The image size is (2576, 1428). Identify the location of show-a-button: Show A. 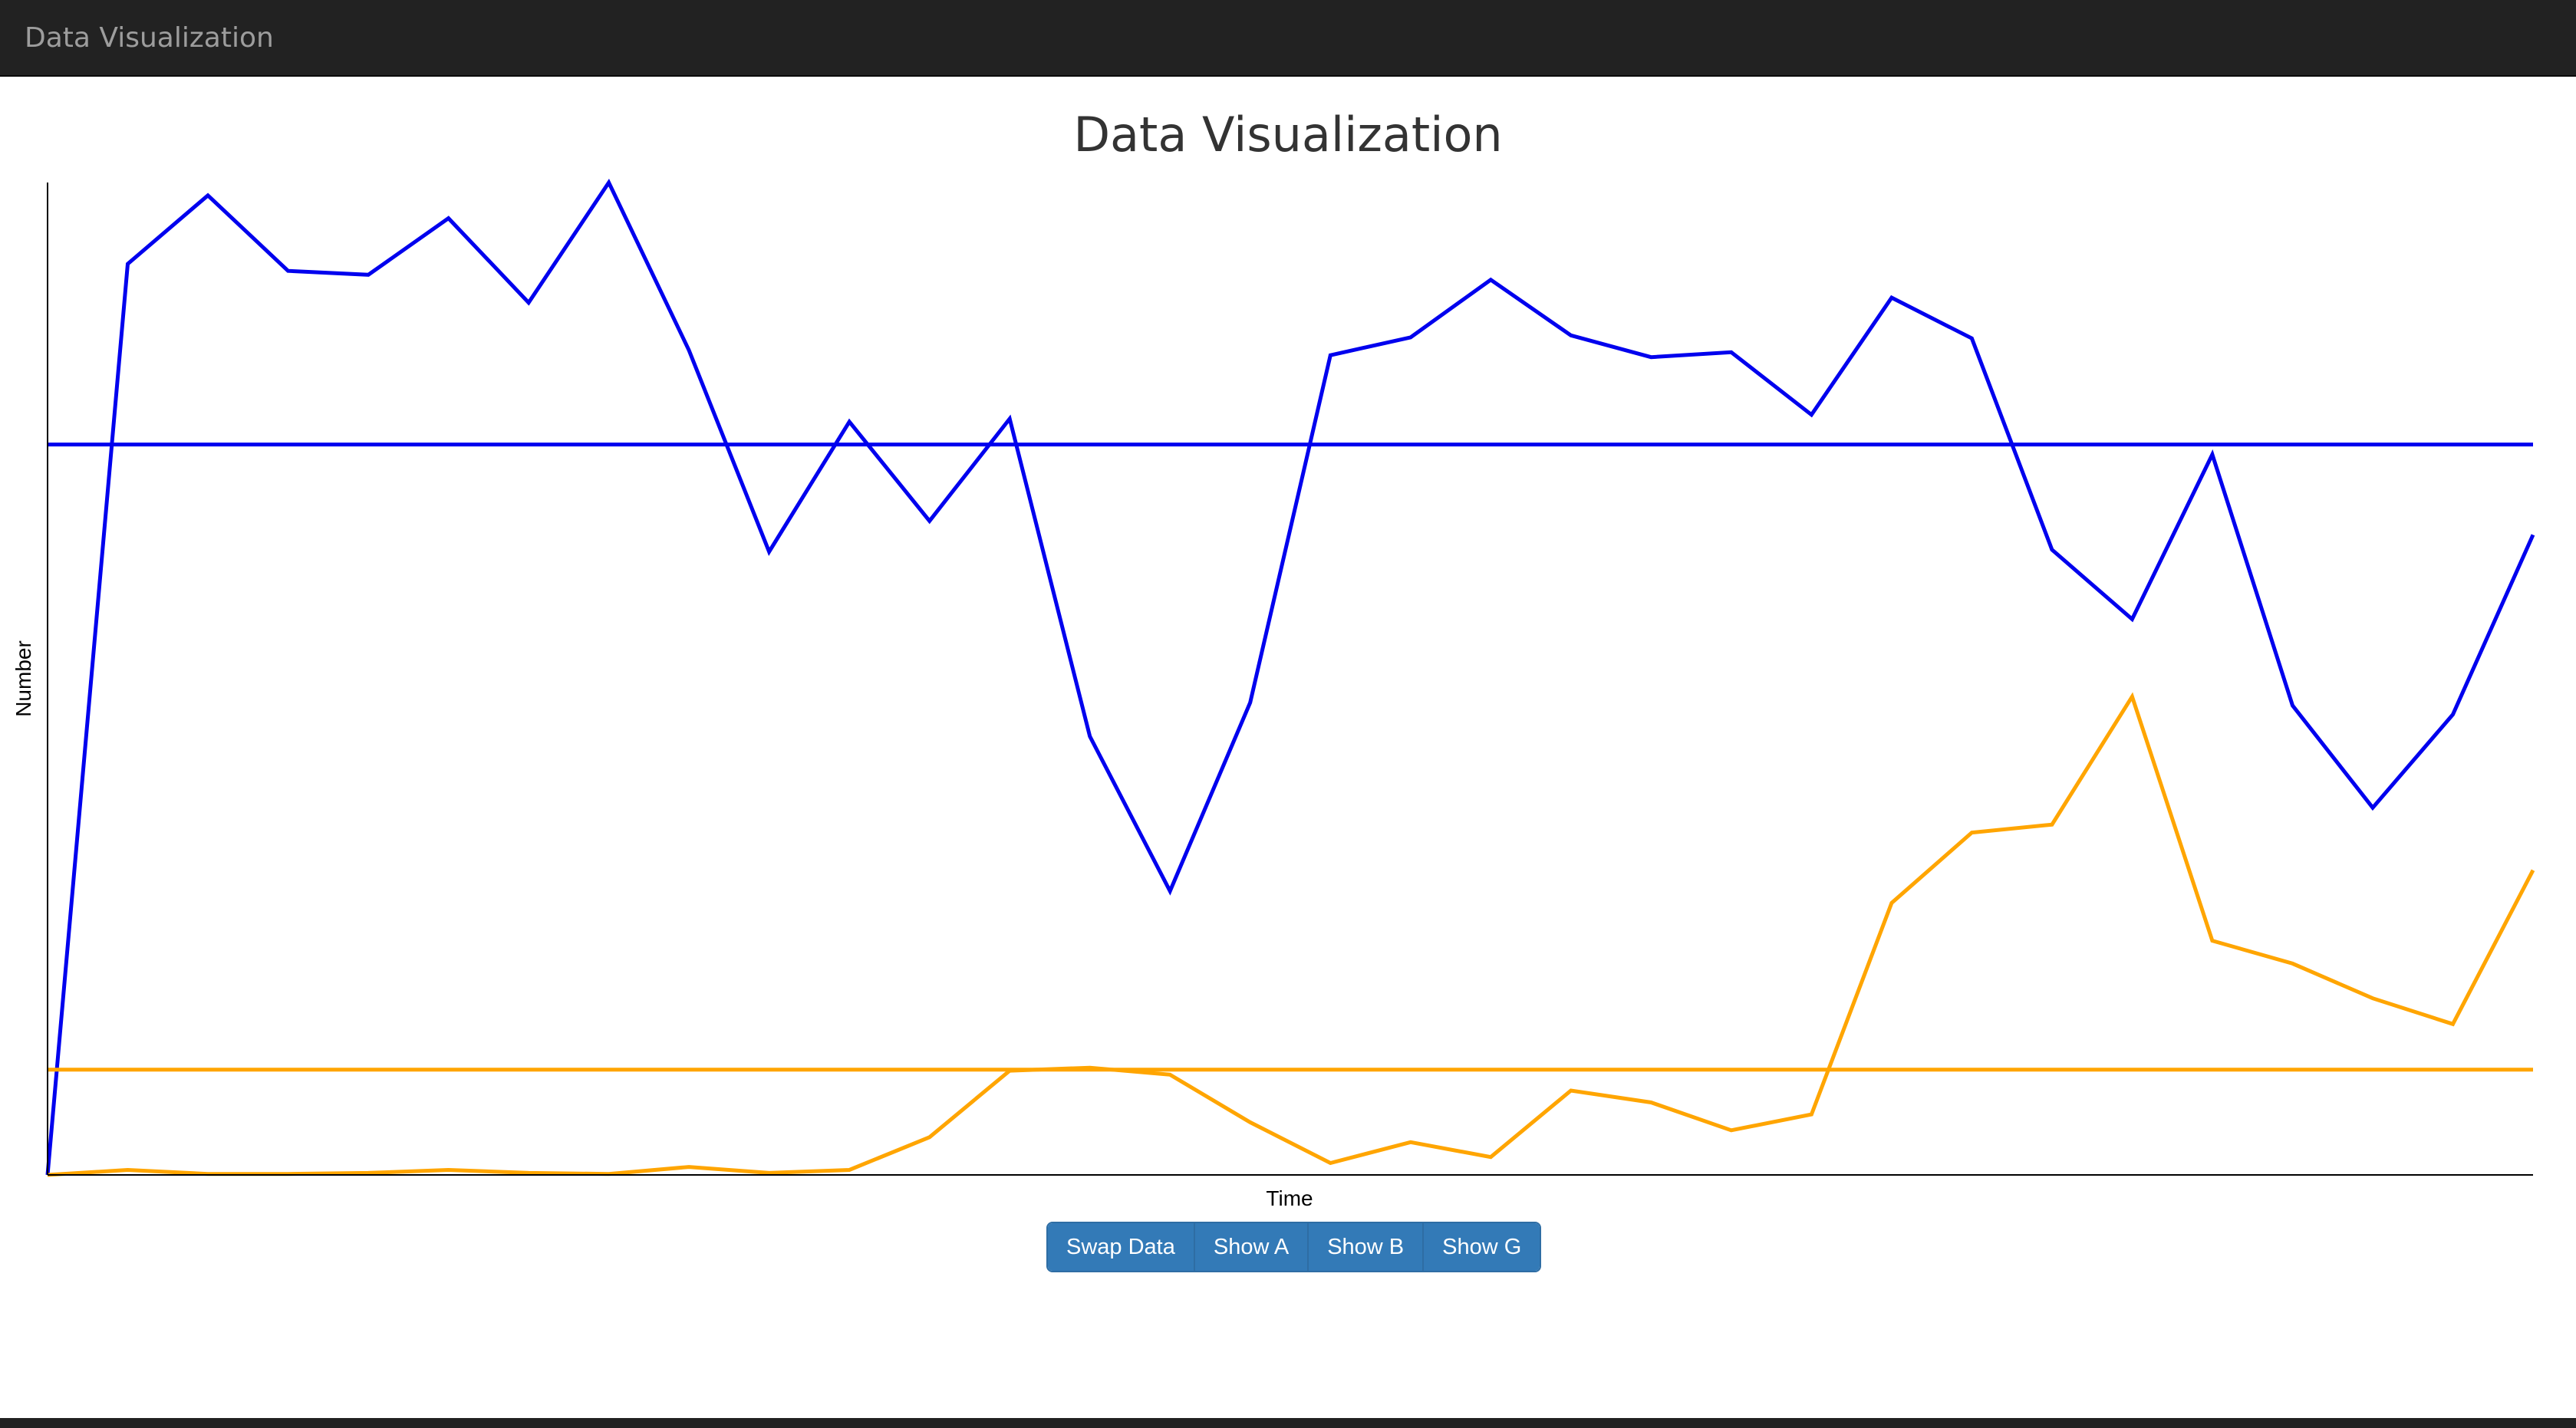
(1250, 1247).